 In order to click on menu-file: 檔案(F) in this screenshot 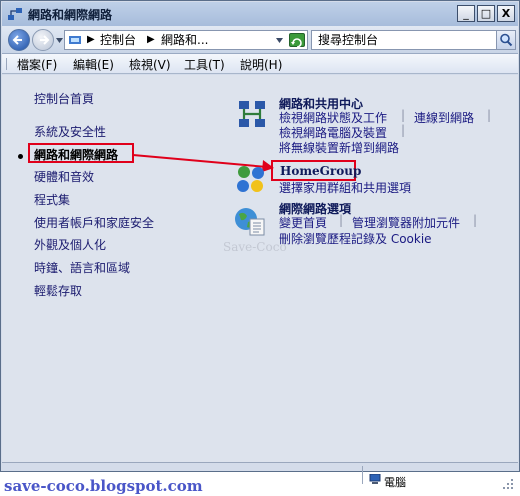, I will do `click(37, 64)`.